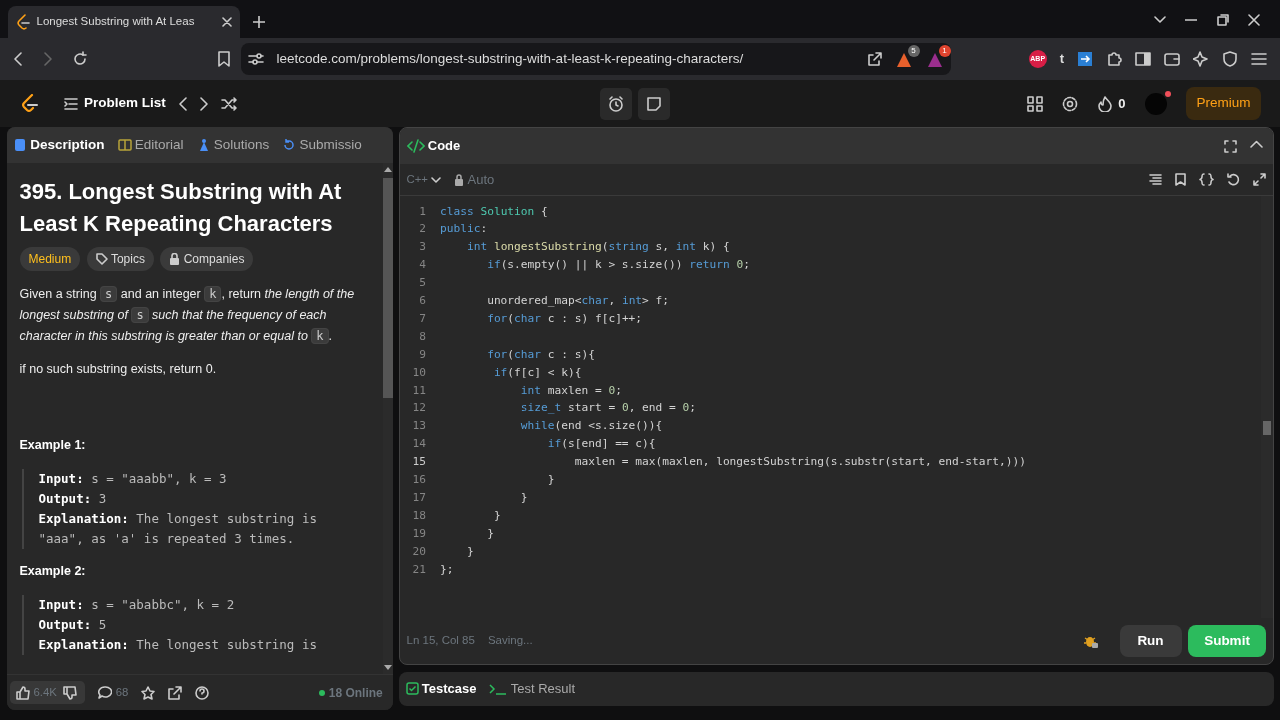 This screenshot has width=1280, height=720. What do you see at coordinates (289, 145) in the screenshot?
I see `history-icon` at bounding box center [289, 145].